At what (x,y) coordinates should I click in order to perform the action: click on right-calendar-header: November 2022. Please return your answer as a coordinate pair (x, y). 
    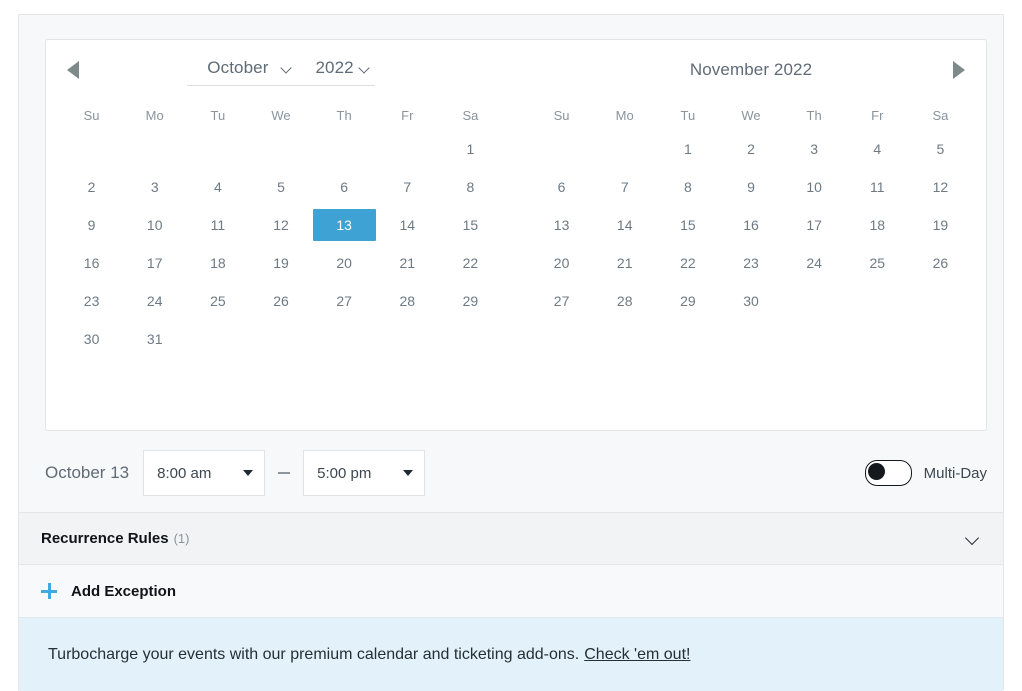
    Looking at the image, I should click on (751, 70).